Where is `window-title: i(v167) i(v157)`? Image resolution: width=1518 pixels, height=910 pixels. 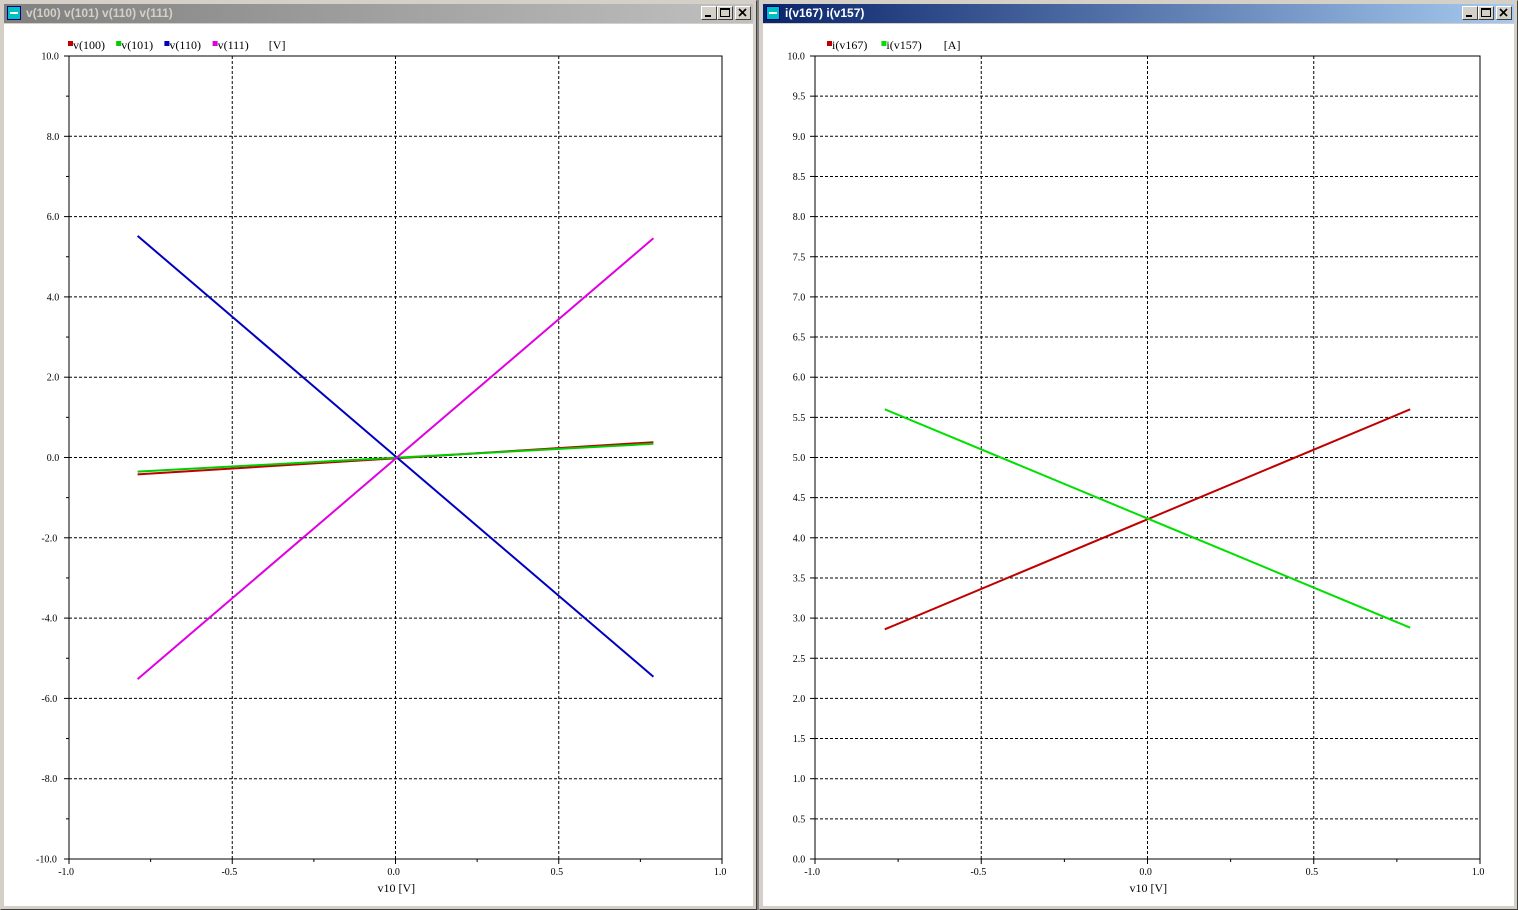 window-title: i(v167) i(v157) is located at coordinates (825, 13).